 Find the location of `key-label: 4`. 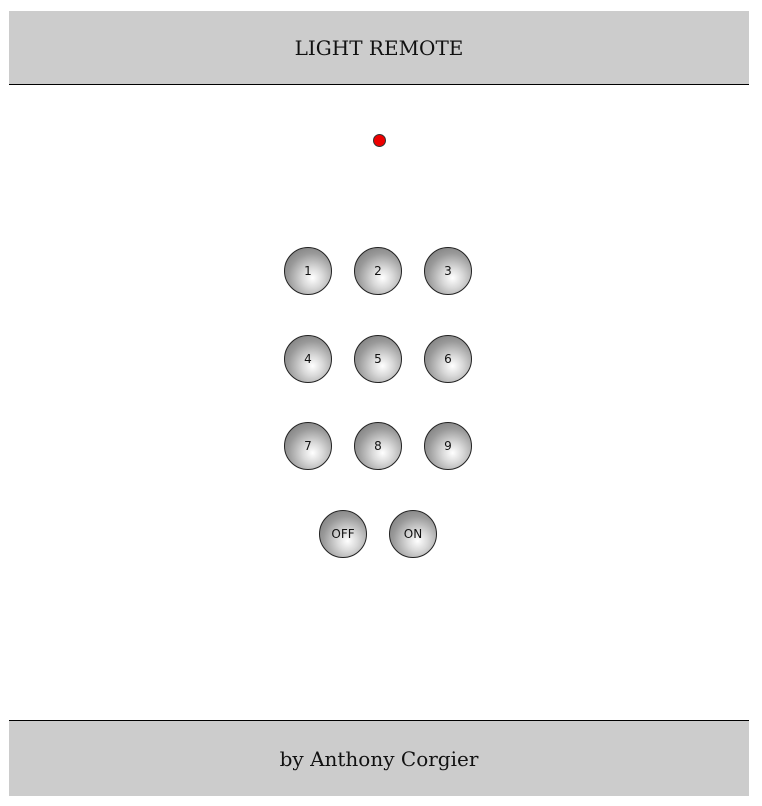

key-label: 4 is located at coordinates (308, 359).